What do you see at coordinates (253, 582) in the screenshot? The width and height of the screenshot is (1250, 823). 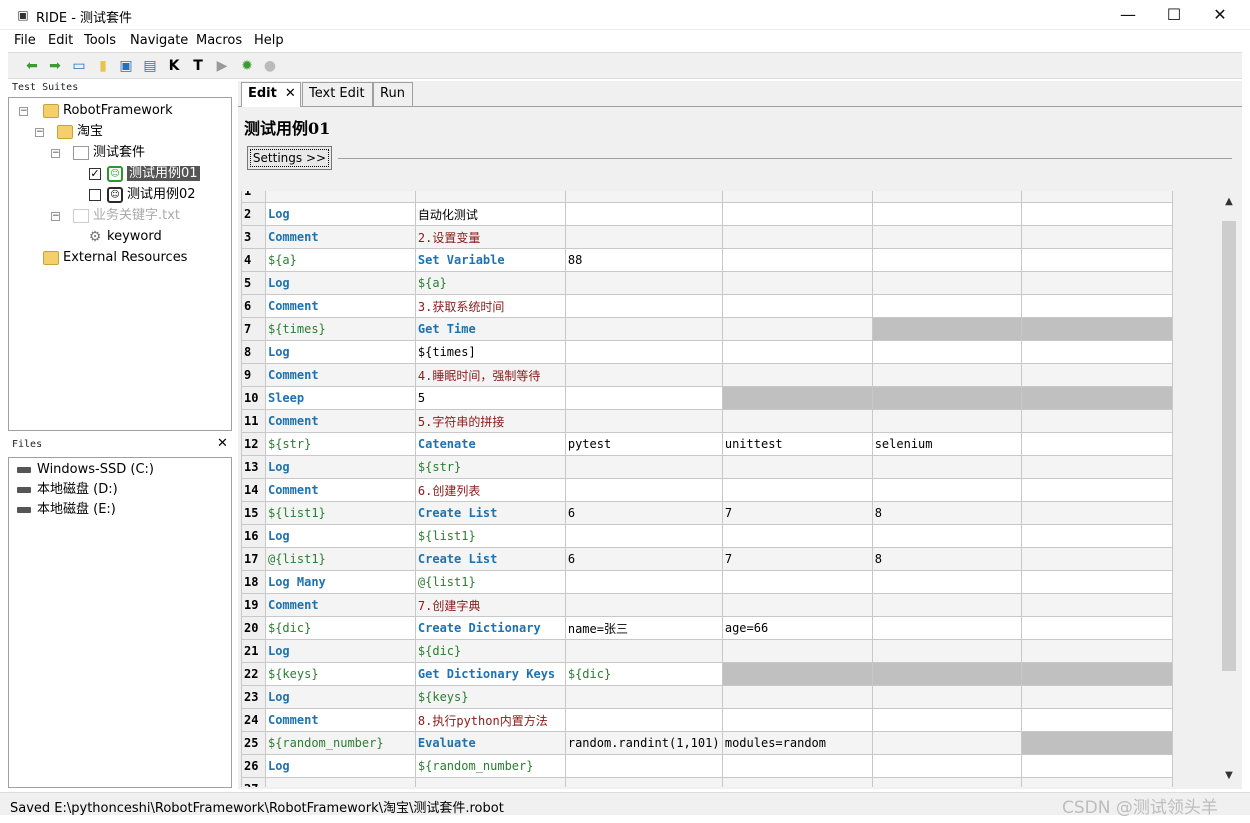 I see `row-number: 18` at bounding box center [253, 582].